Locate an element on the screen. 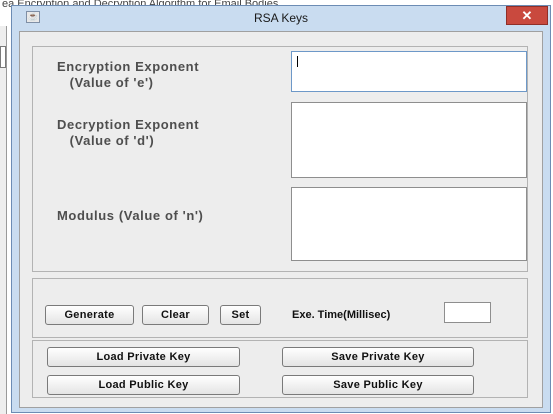  generate-button: Generate is located at coordinates (89, 315).